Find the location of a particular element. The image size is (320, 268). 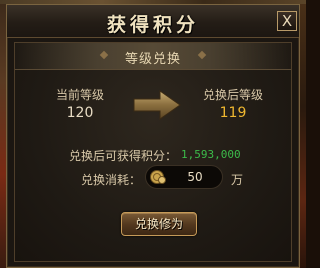

cost-field is located at coordinates (184, 177).